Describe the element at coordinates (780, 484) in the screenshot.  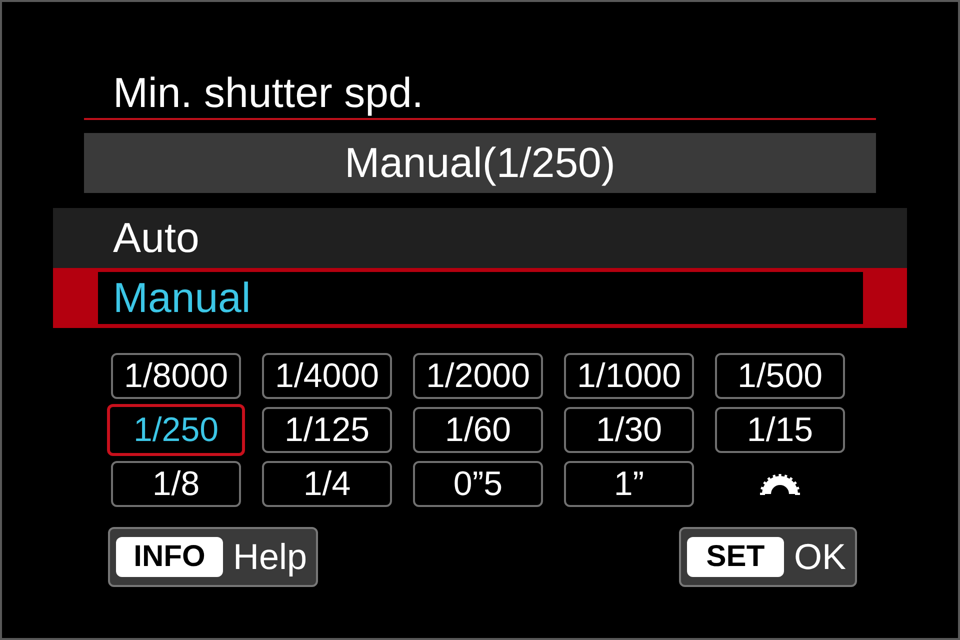
I see `dial-icon` at that location.